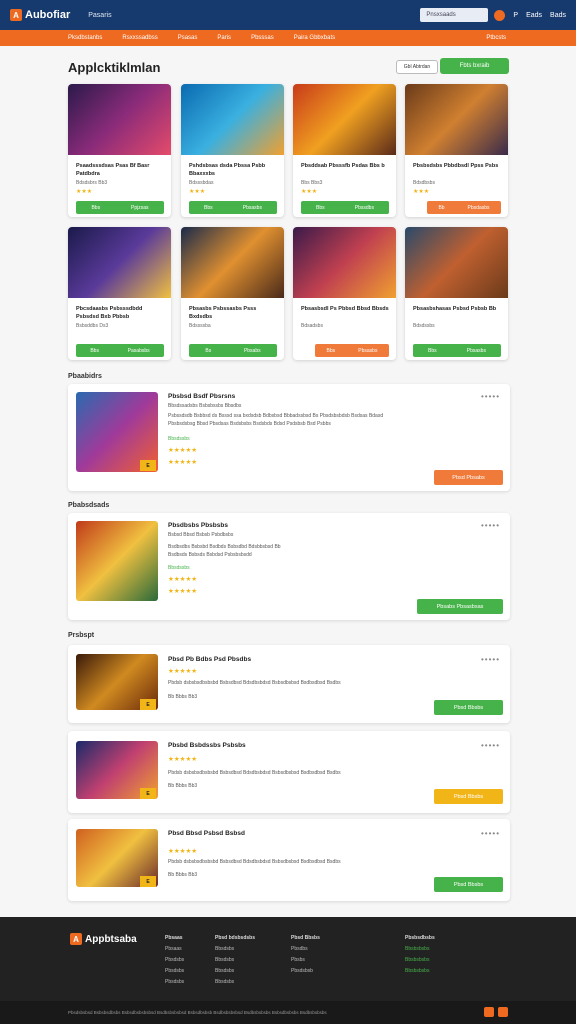 The image size is (576, 1024). What do you see at coordinates (420, 938) in the screenshot?
I see `footer-heading: Pbsbsdbsbs` at bounding box center [420, 938].